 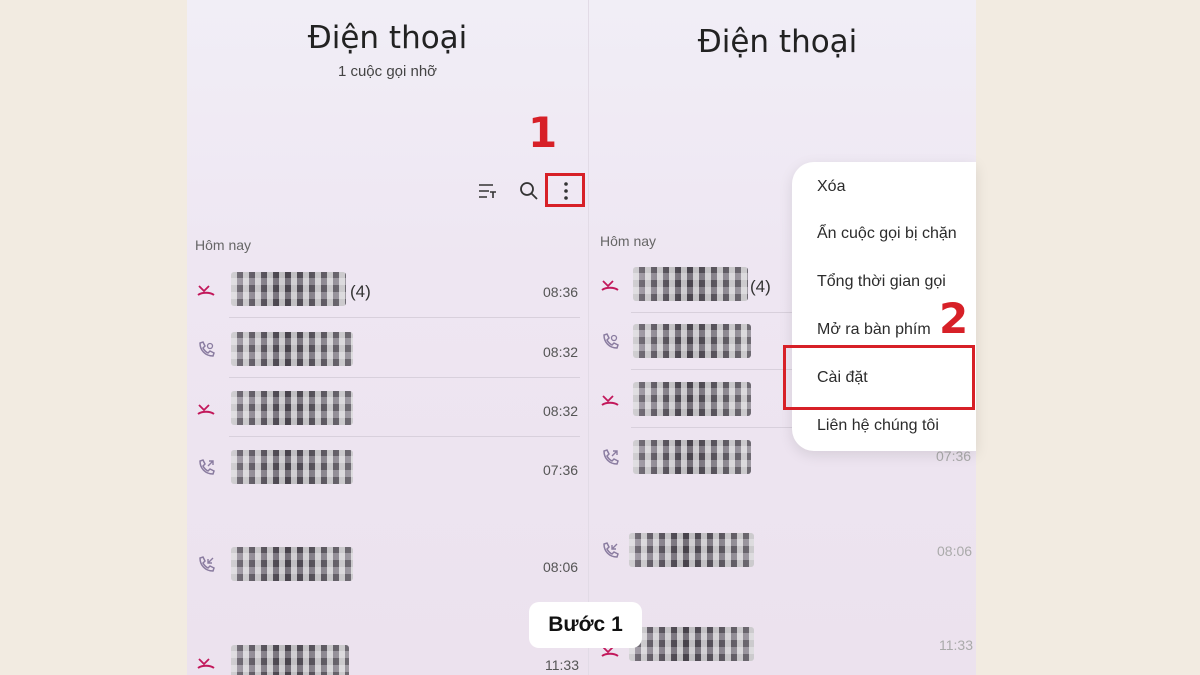 I want to click on highlight-settings, so click(x=879, y=377).